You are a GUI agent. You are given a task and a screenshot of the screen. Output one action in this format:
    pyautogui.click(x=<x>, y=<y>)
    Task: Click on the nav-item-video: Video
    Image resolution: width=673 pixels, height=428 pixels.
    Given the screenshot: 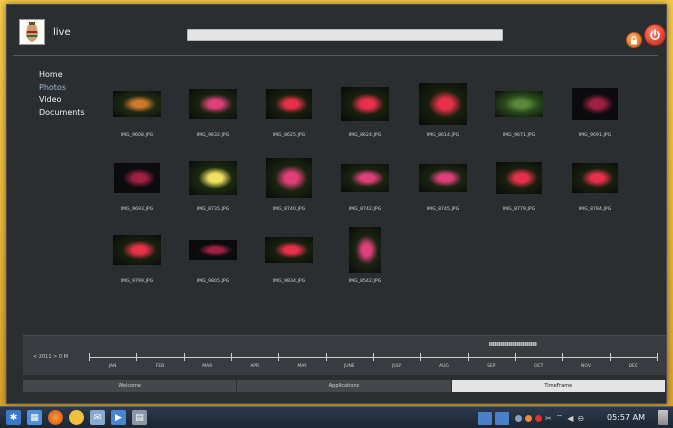 What is the action you would take?
    pyautogui.click(x=62, y=100)
    